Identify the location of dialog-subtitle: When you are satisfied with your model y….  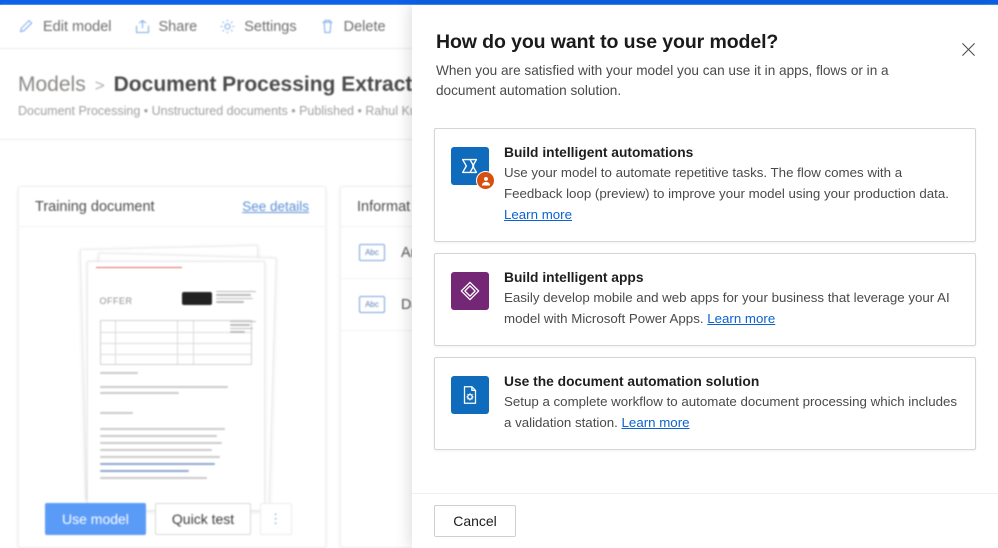
(662, 80).